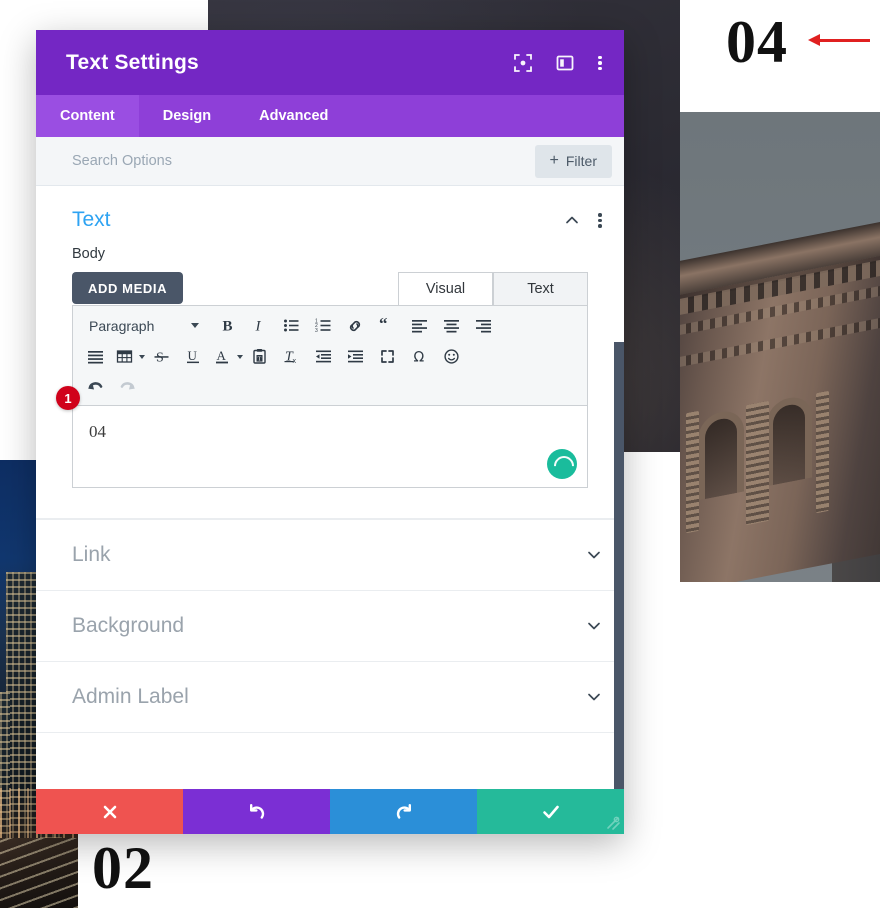  I want to click on emoji-icon, so click(451, 357).